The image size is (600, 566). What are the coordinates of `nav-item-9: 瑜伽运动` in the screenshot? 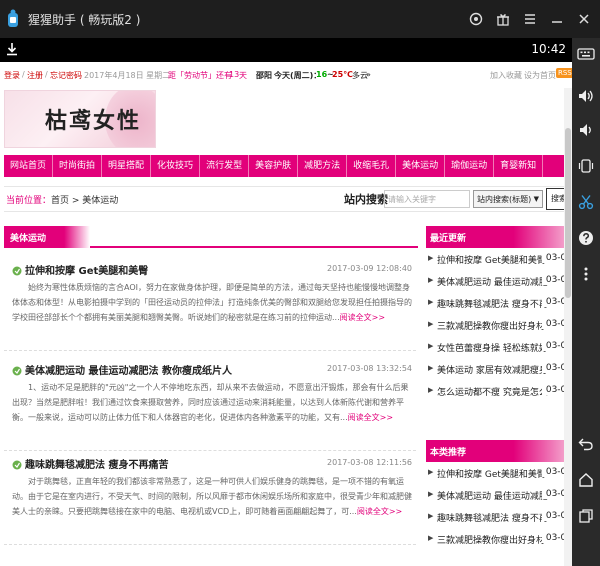 It's located at (470, 166).